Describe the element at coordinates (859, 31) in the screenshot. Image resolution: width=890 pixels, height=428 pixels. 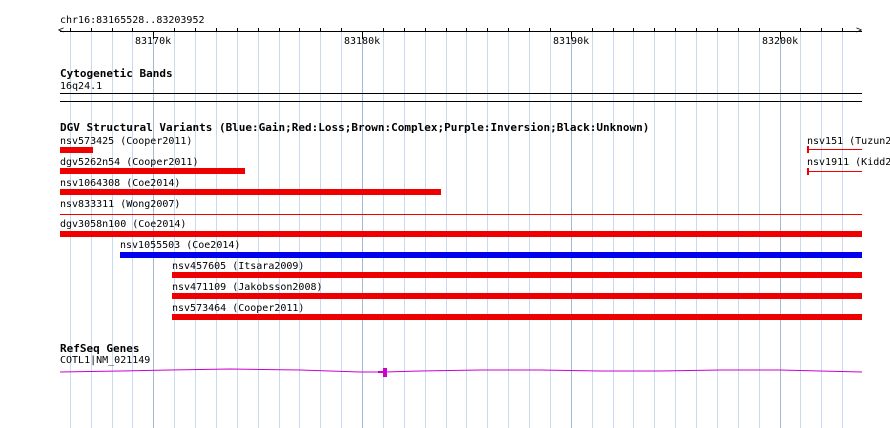
I see `ruler-right-arrow: >` at that location.